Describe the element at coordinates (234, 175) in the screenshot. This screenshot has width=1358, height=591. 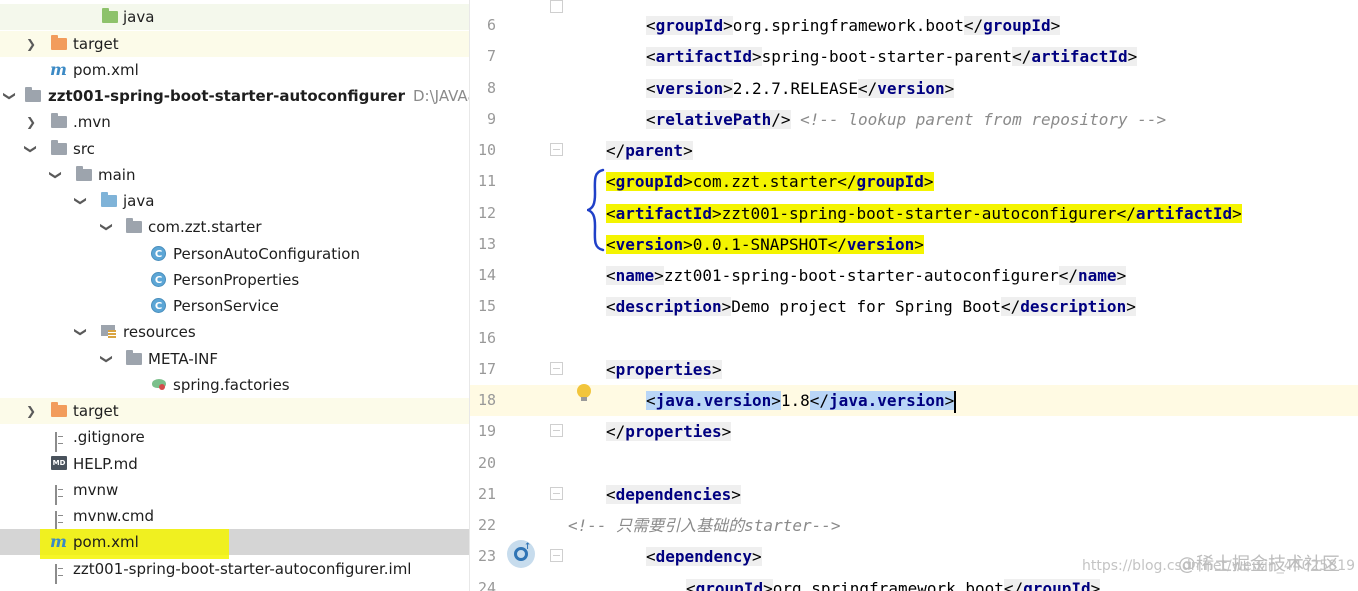
I see `tree-item-main: main` at that location.